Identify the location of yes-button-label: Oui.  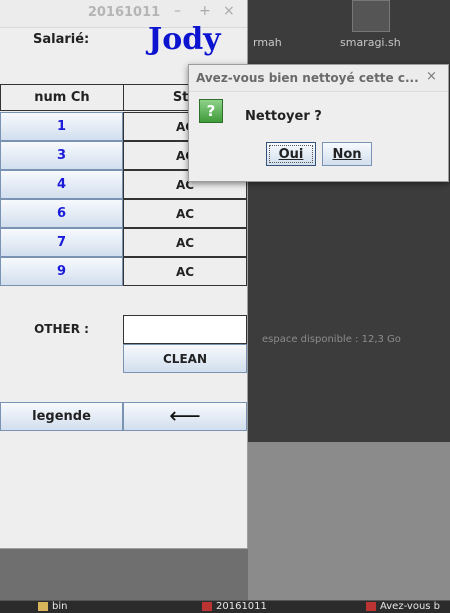
(291, 154).